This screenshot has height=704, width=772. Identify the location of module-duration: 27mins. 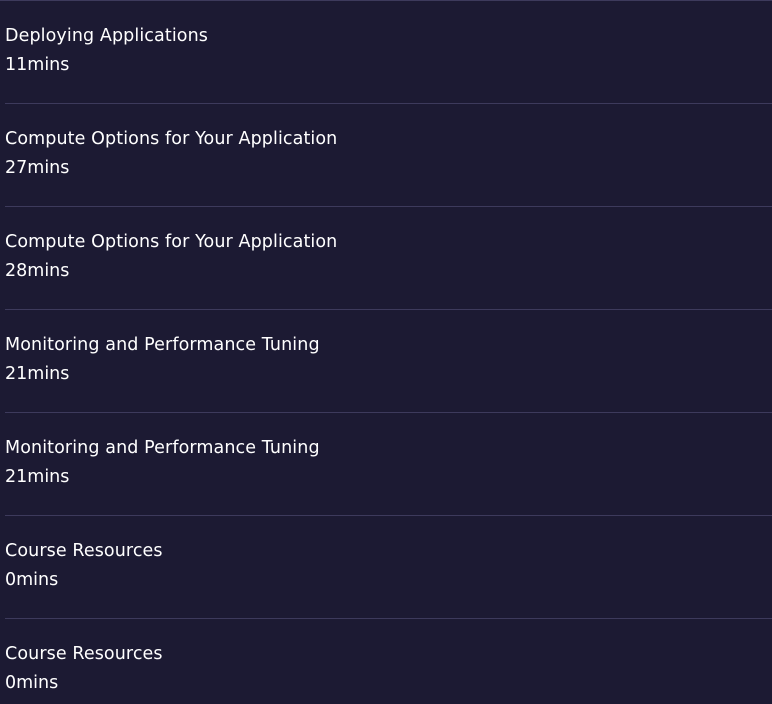
(37, 168).